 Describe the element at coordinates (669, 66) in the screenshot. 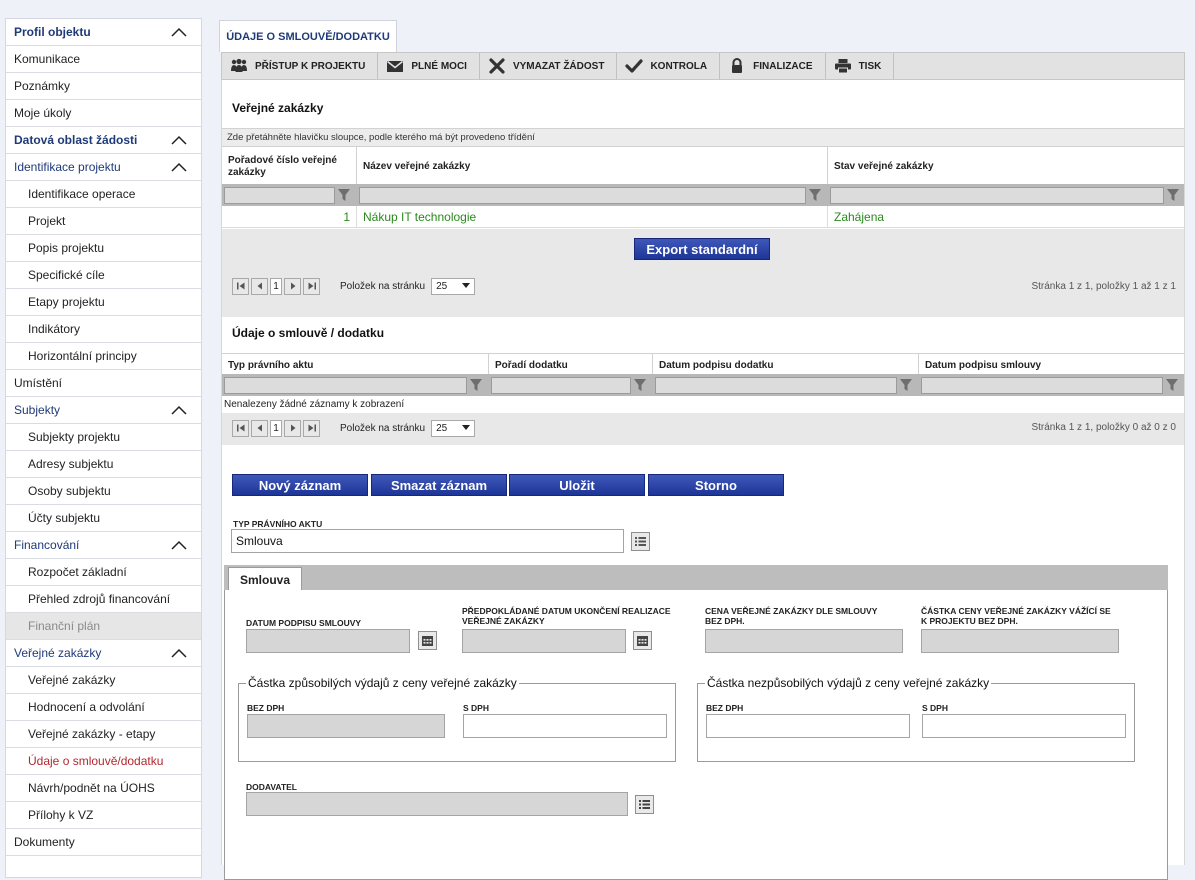

I see `check-button: KONTROLA` at that location.